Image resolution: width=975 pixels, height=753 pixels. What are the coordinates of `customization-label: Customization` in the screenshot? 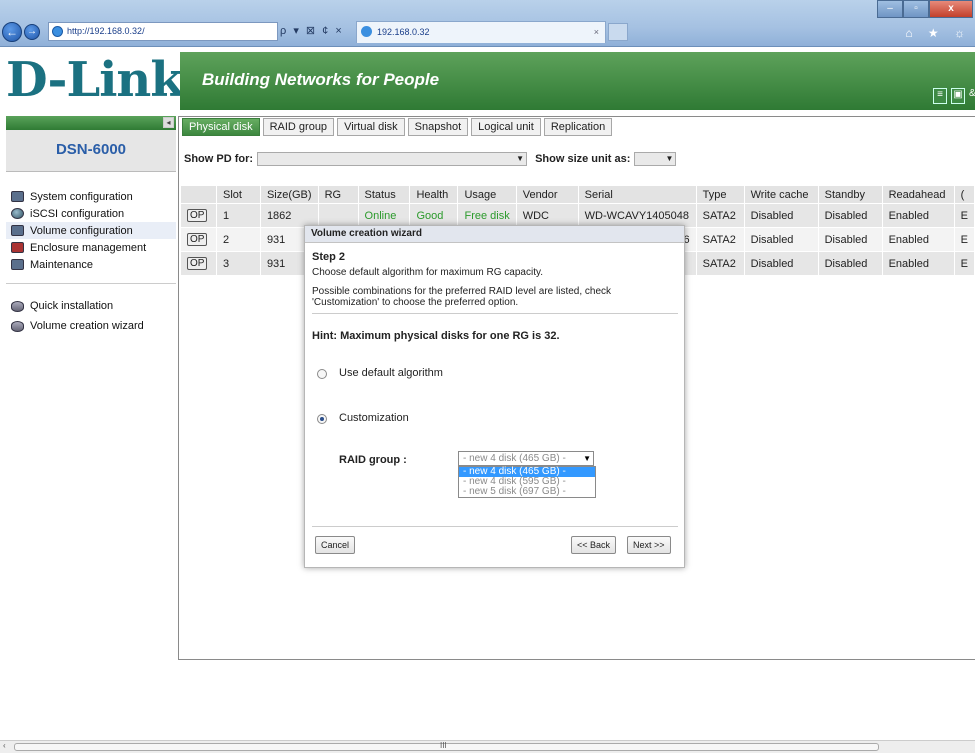 It's located at (374, 418).